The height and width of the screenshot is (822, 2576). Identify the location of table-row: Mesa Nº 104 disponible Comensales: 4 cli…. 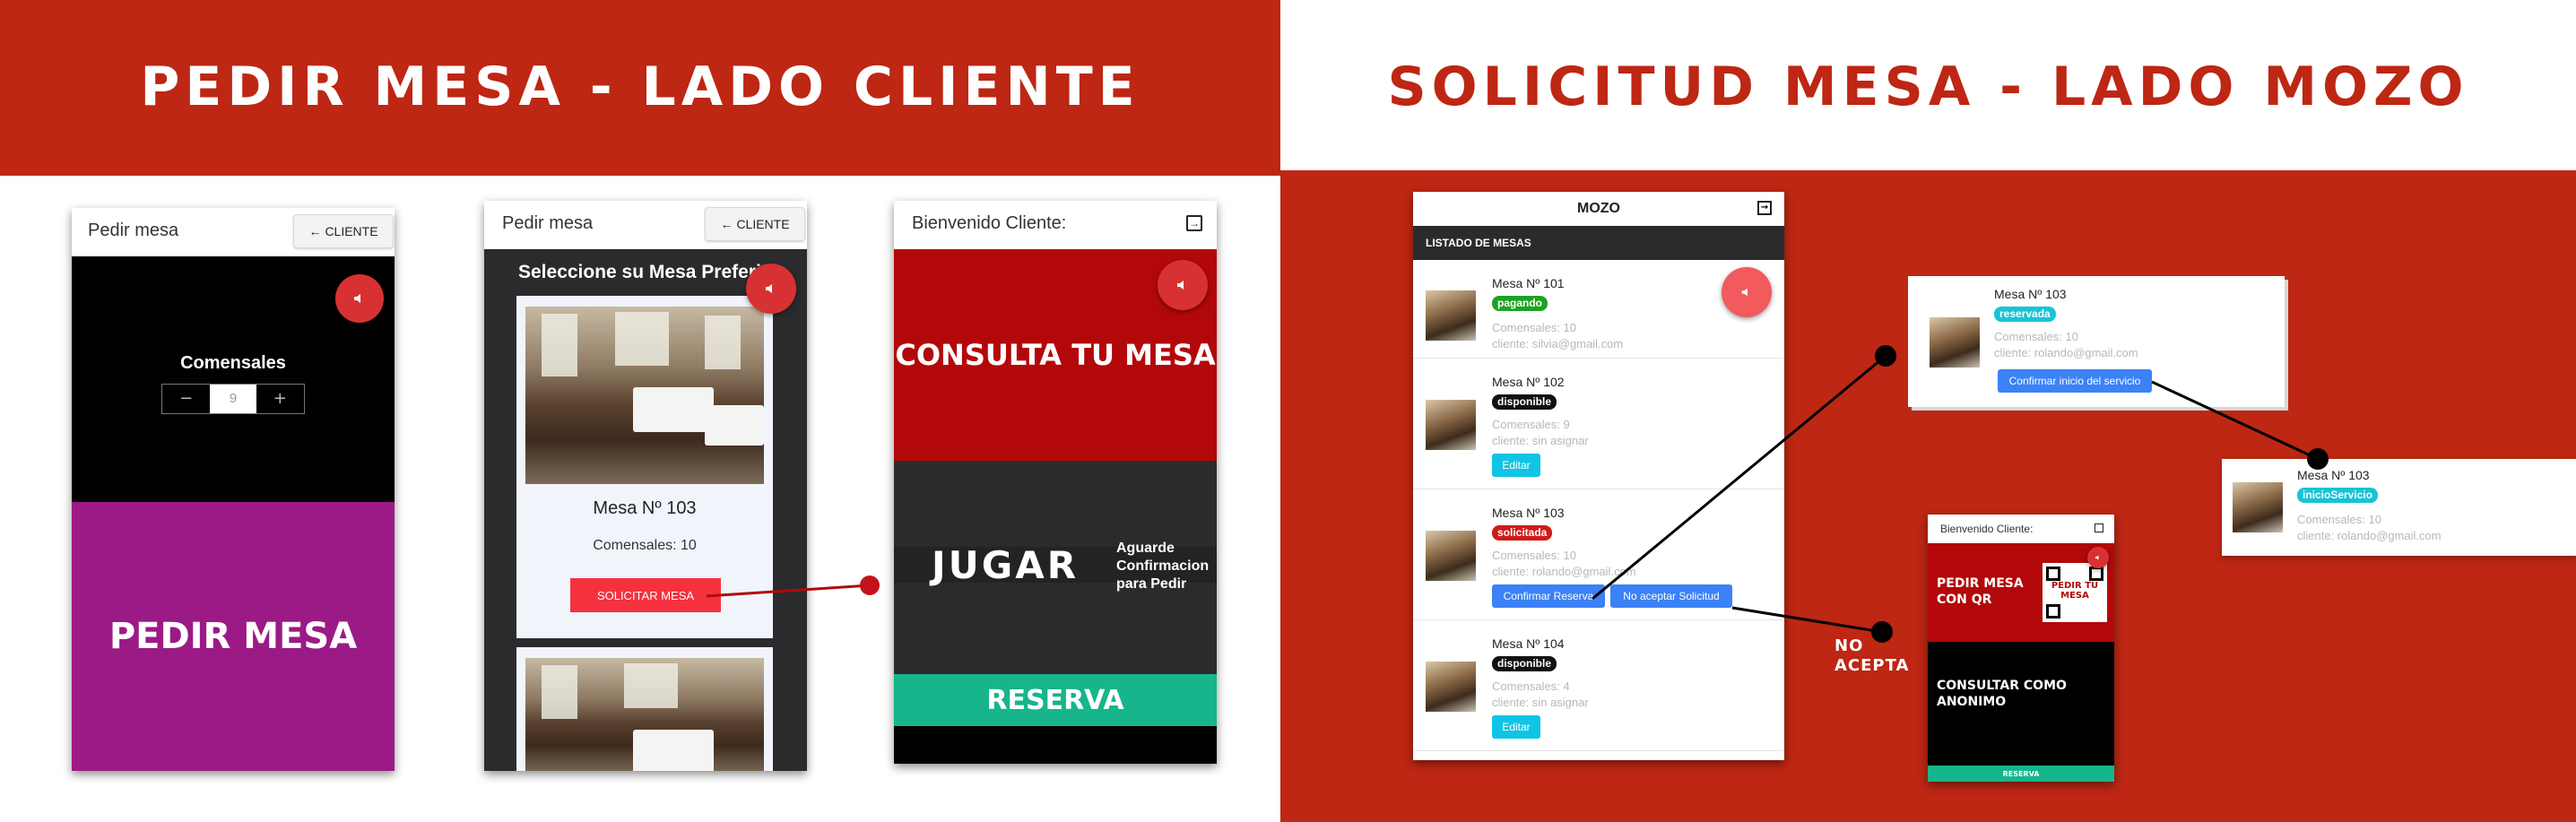
(1598, 685).